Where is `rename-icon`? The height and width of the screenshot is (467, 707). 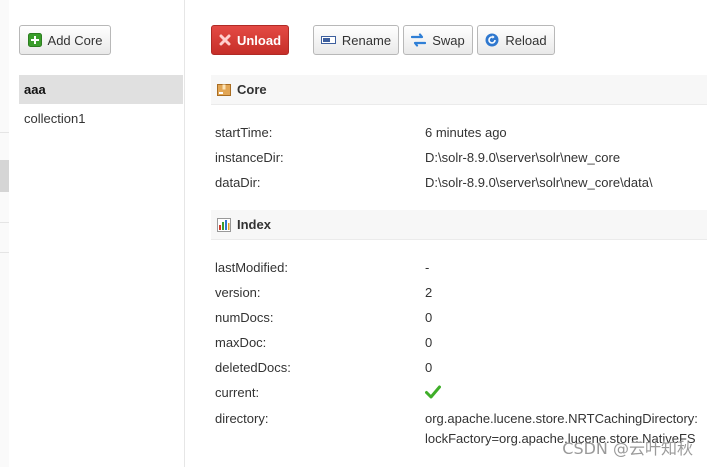 rename-icon is located at coordinates (328, 40).